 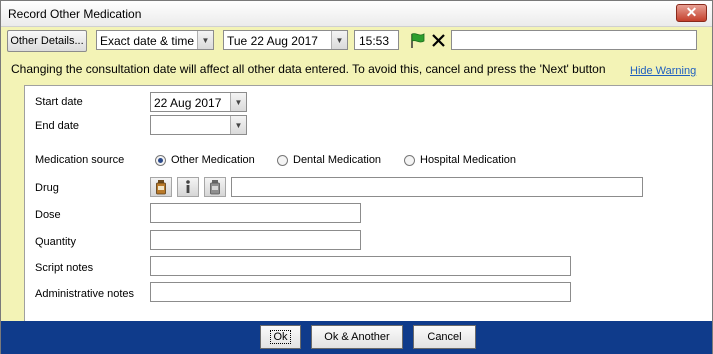 I want to click on script-notes-label: Script notes, so click(x=64, y=268).